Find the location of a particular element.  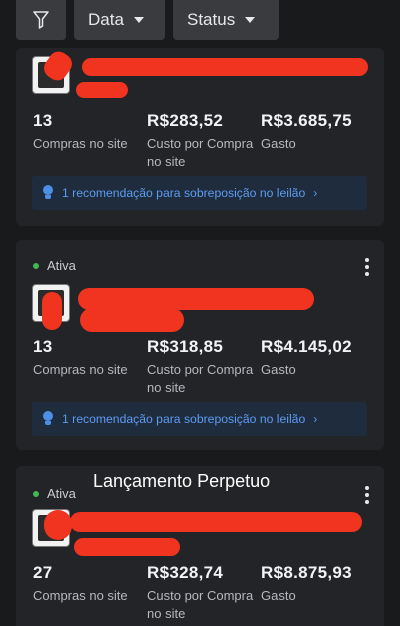

filter-button is located at coordinates (41, 20).